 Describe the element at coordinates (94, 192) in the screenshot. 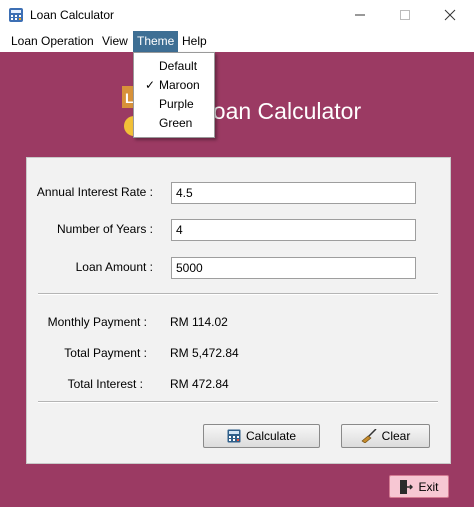

I see `rate-label: Annual Interest Rate :` at that location.